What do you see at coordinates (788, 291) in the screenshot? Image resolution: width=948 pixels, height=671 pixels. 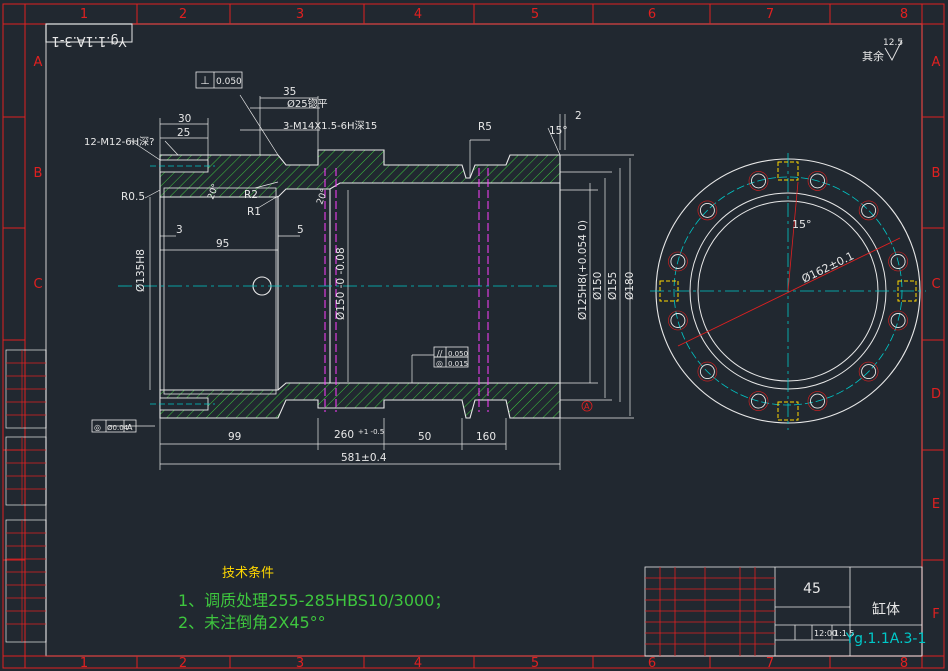 I see `side-view` at bounding box center [788, 291].